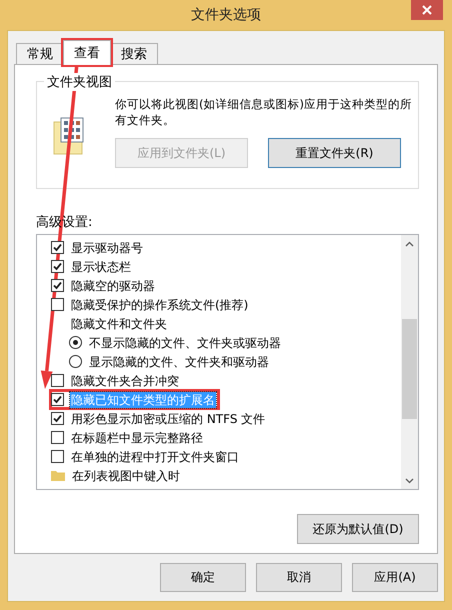 This screenshot has width=452, height=610. Describe the element at coordinates (409, 481) in the screenshot. I see `scroll-down-icon` at that location.